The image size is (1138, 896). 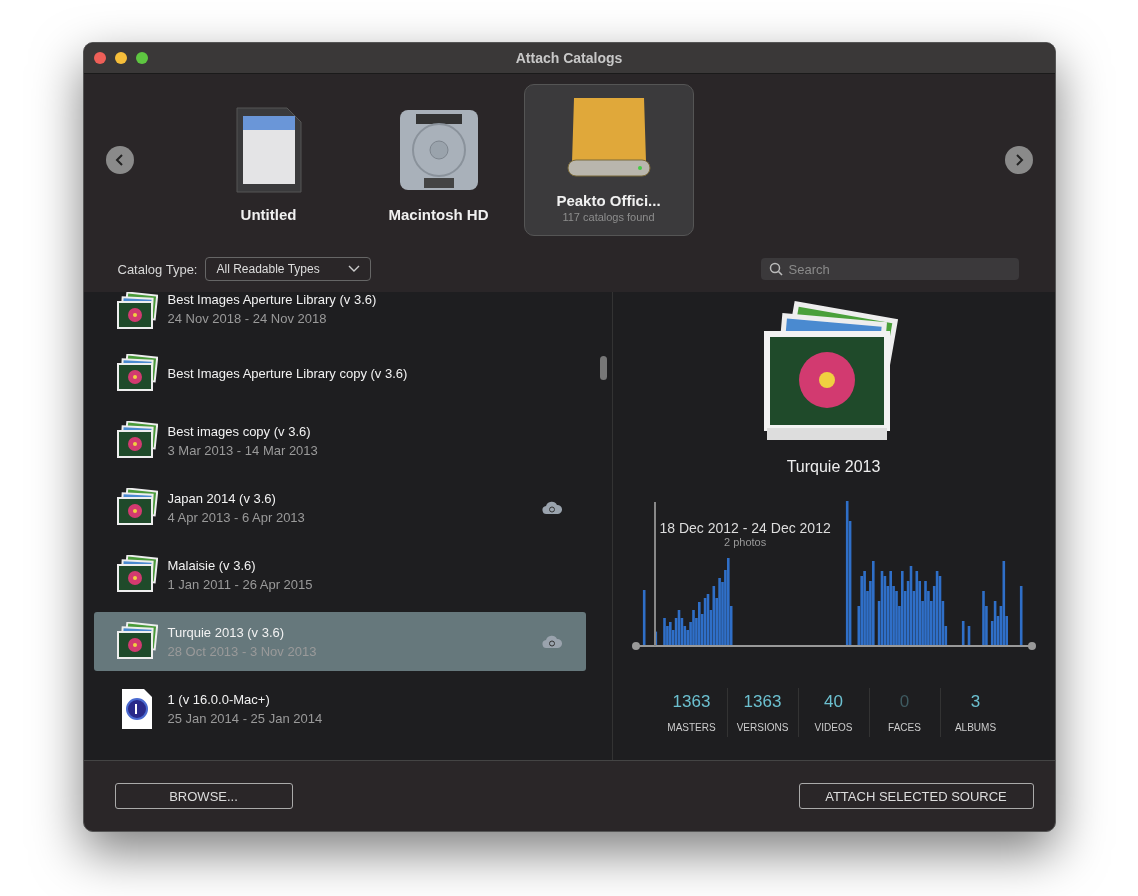 I want to click on zoom-button, so click(x=141, y=58).